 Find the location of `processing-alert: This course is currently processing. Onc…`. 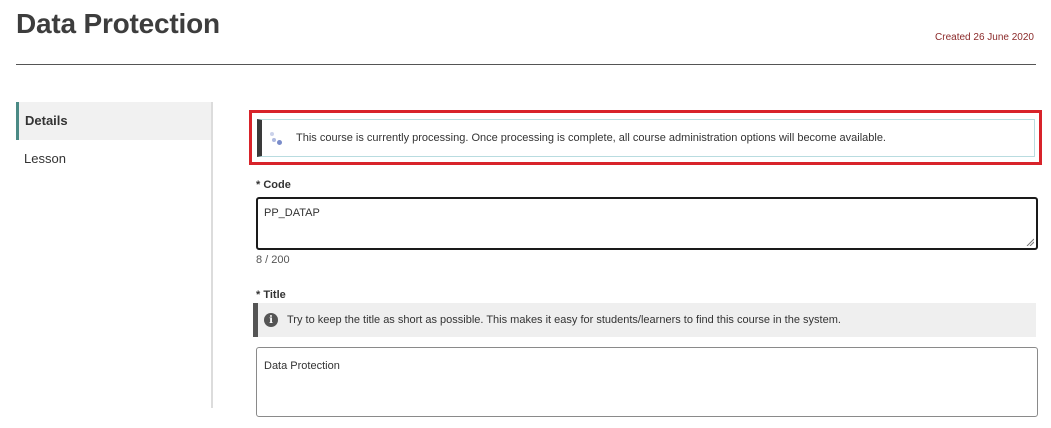

processing-alert: This course is currently processing. Onc… is located at coordinates (646, 138).